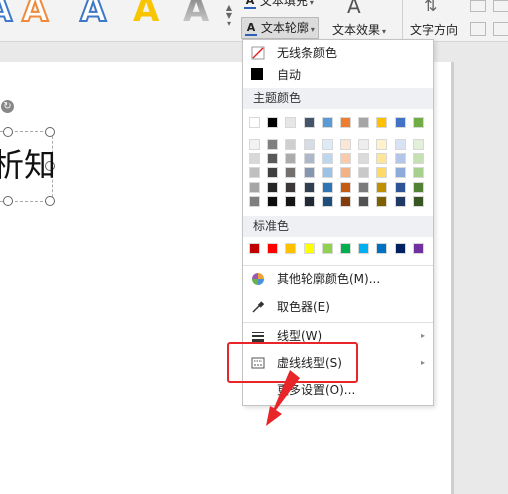  Describe the element at coordinates (500, 6) in the screenshot. I see `align-left-icon` at that location.